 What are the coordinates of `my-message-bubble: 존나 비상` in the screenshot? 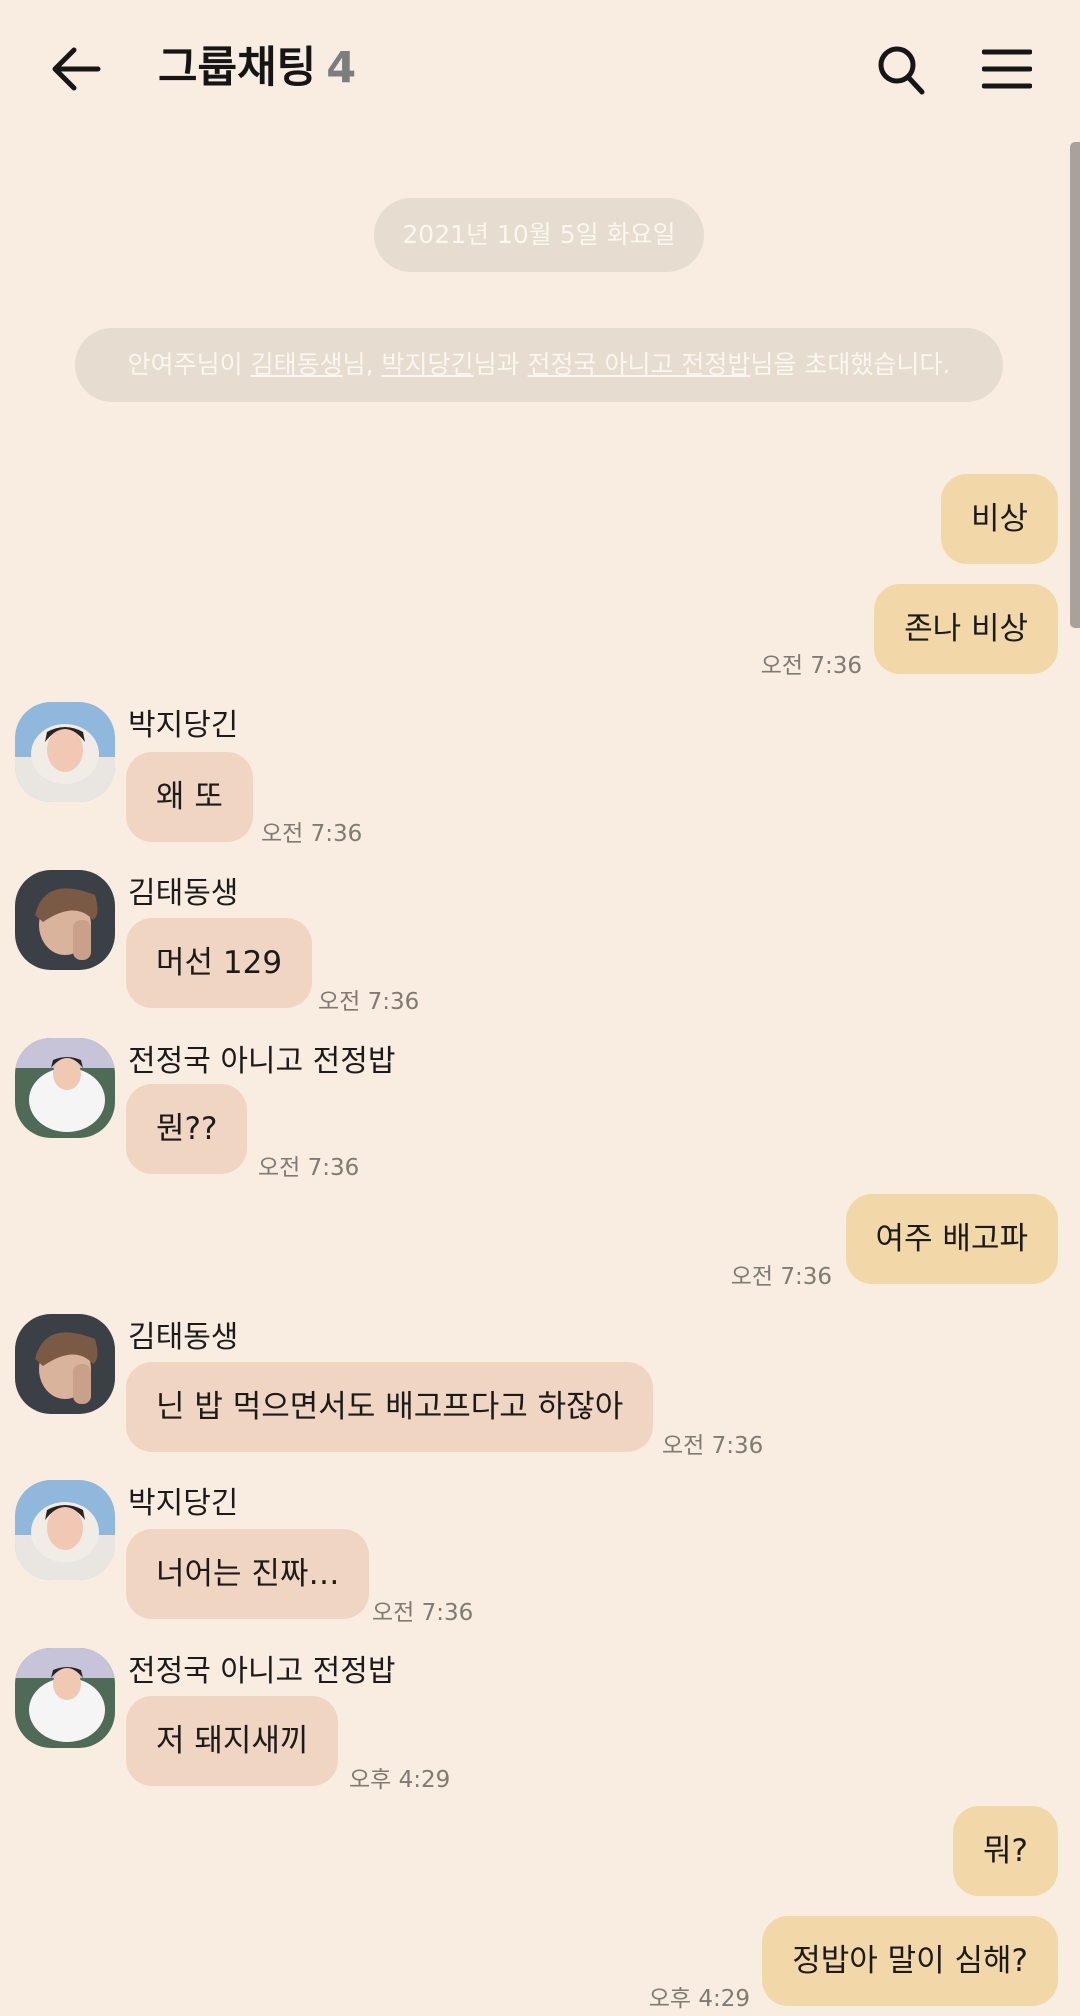 It's located at (966, 629).